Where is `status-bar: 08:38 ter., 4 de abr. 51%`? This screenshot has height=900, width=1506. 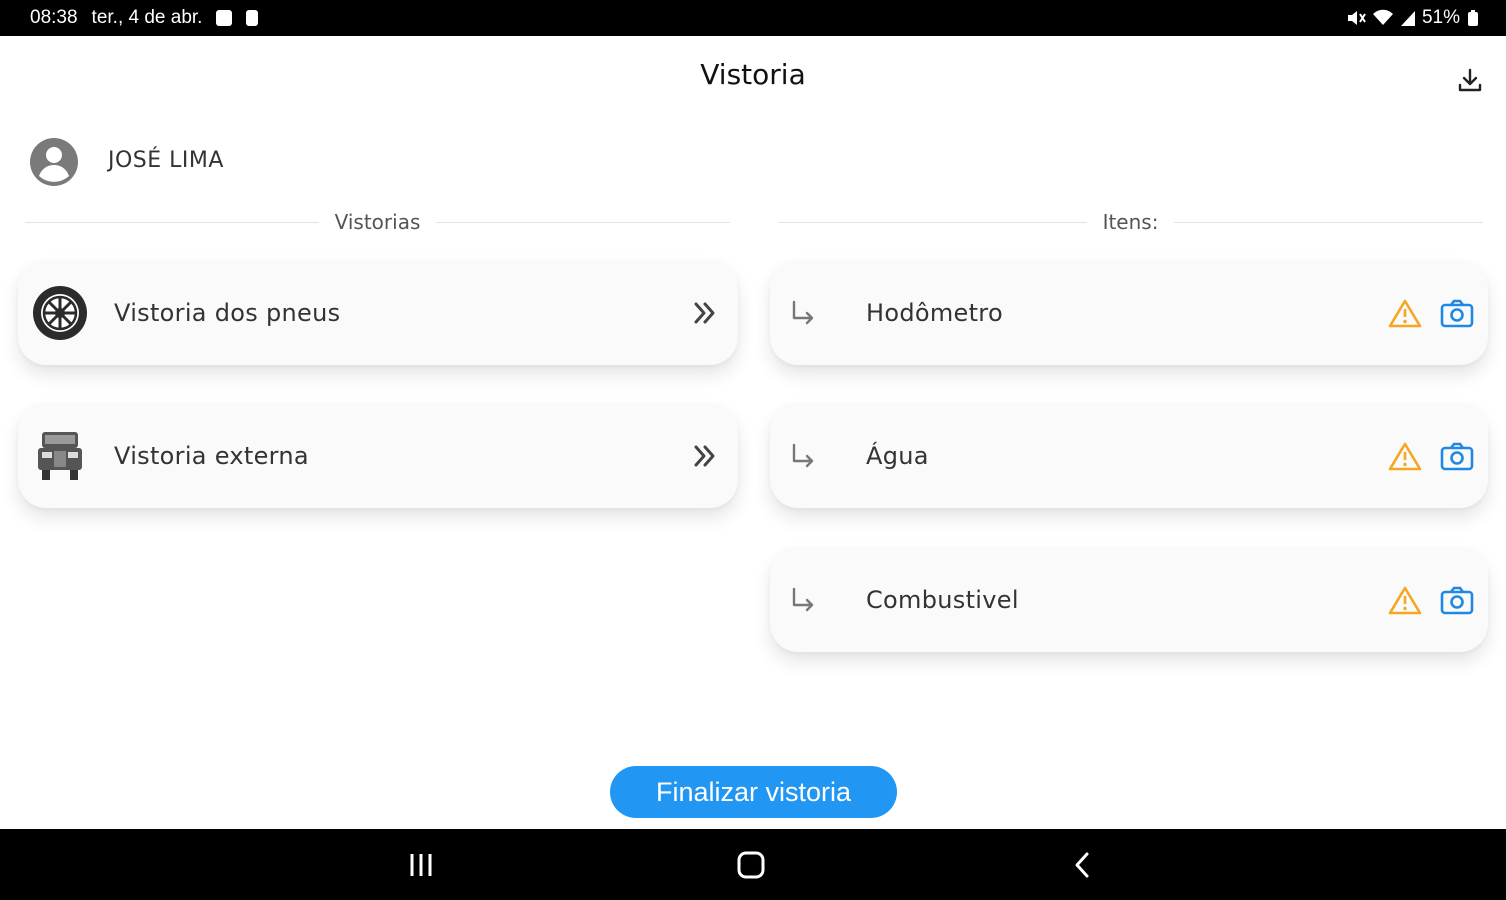 status-bar: 08:38 ter., 4 de abr. 51% is located at coordinates (753, 18).